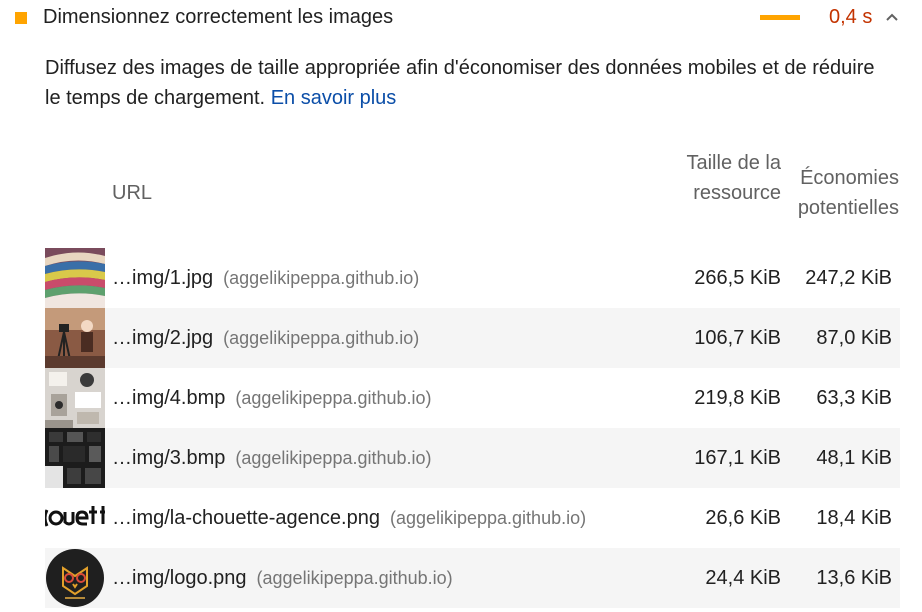 The height and width of the screenshot is (612, 922). I want to click on metric-bar, so click(780, 17).